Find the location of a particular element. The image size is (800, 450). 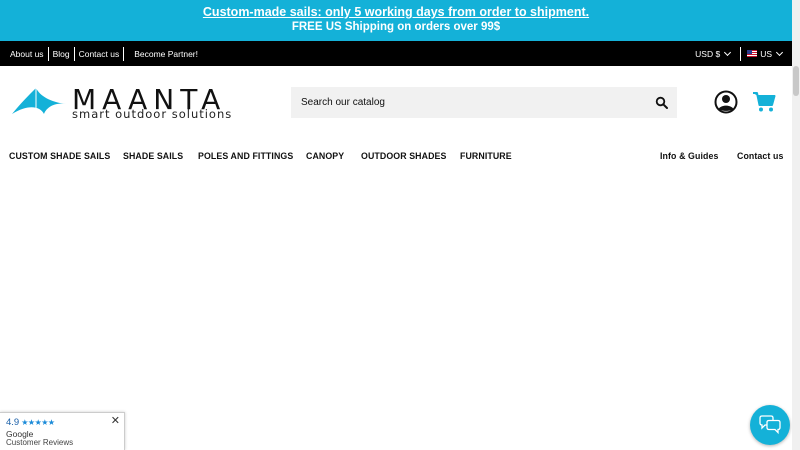

language-label: US is located at coordinates (766, 53).